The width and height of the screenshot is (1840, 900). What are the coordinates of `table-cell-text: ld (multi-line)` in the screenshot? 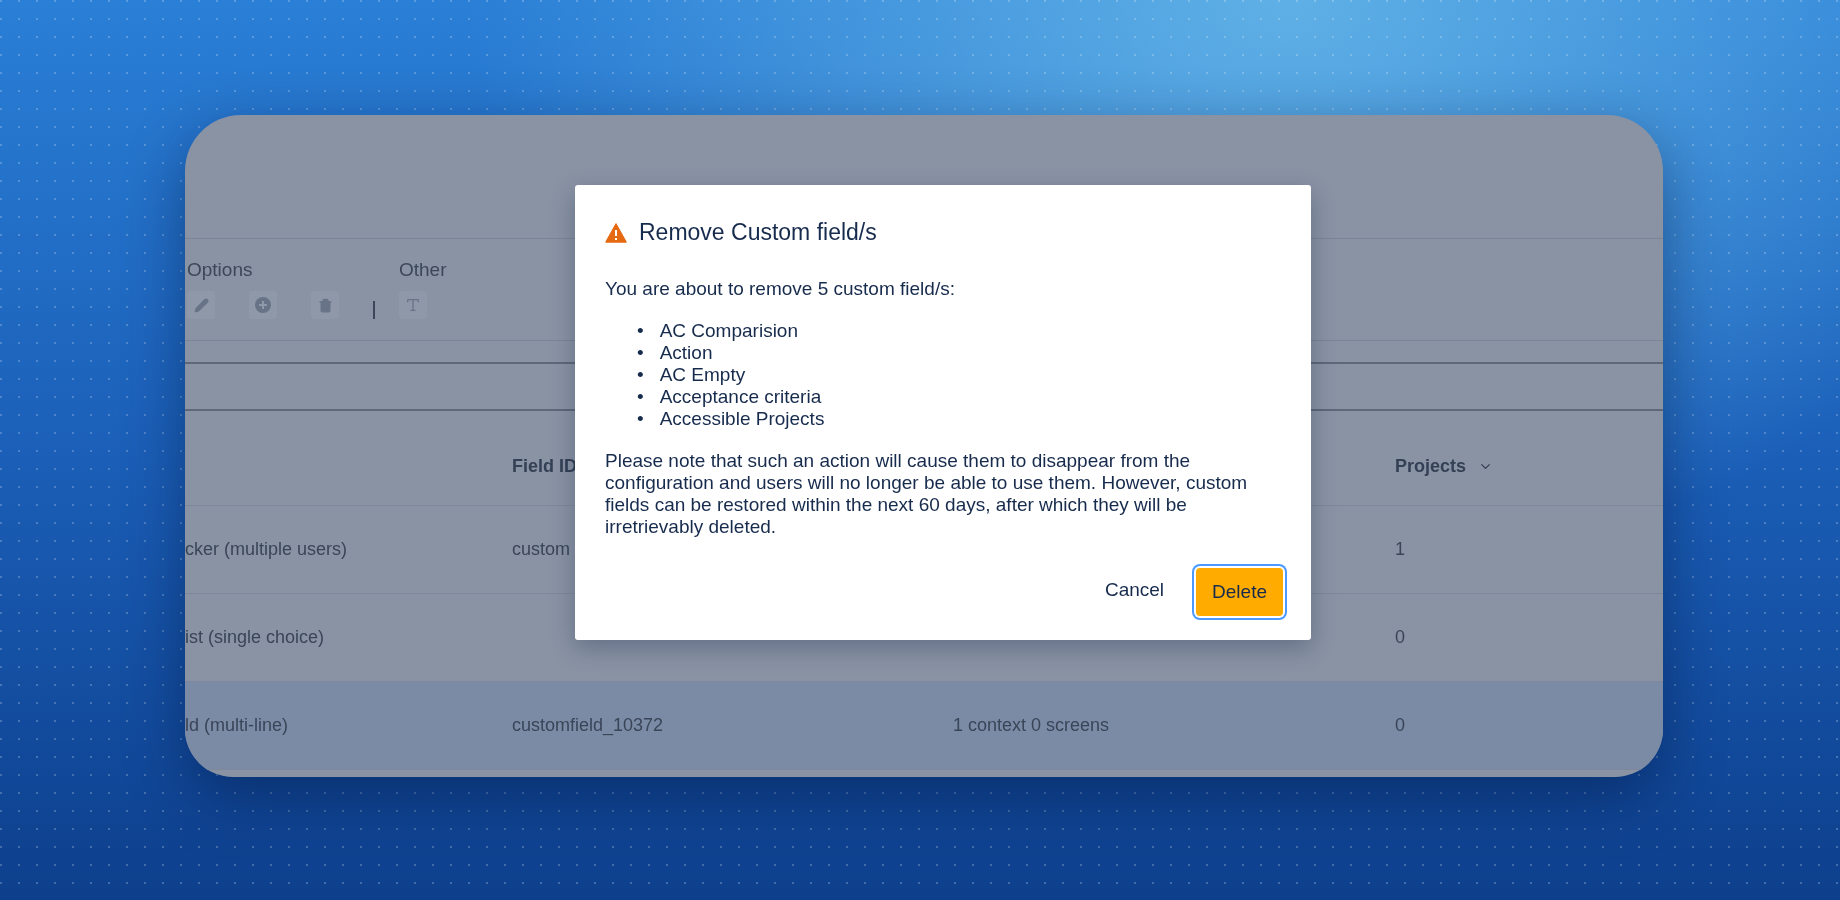 It's located at (237, 725).